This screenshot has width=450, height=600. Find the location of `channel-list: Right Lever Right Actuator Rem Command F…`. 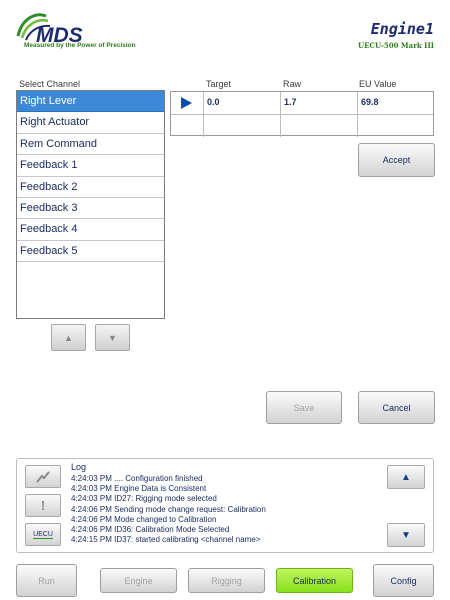

channel-list: Right Lever Right Actuator Rem Command F… is located at coordinates (90, 204).